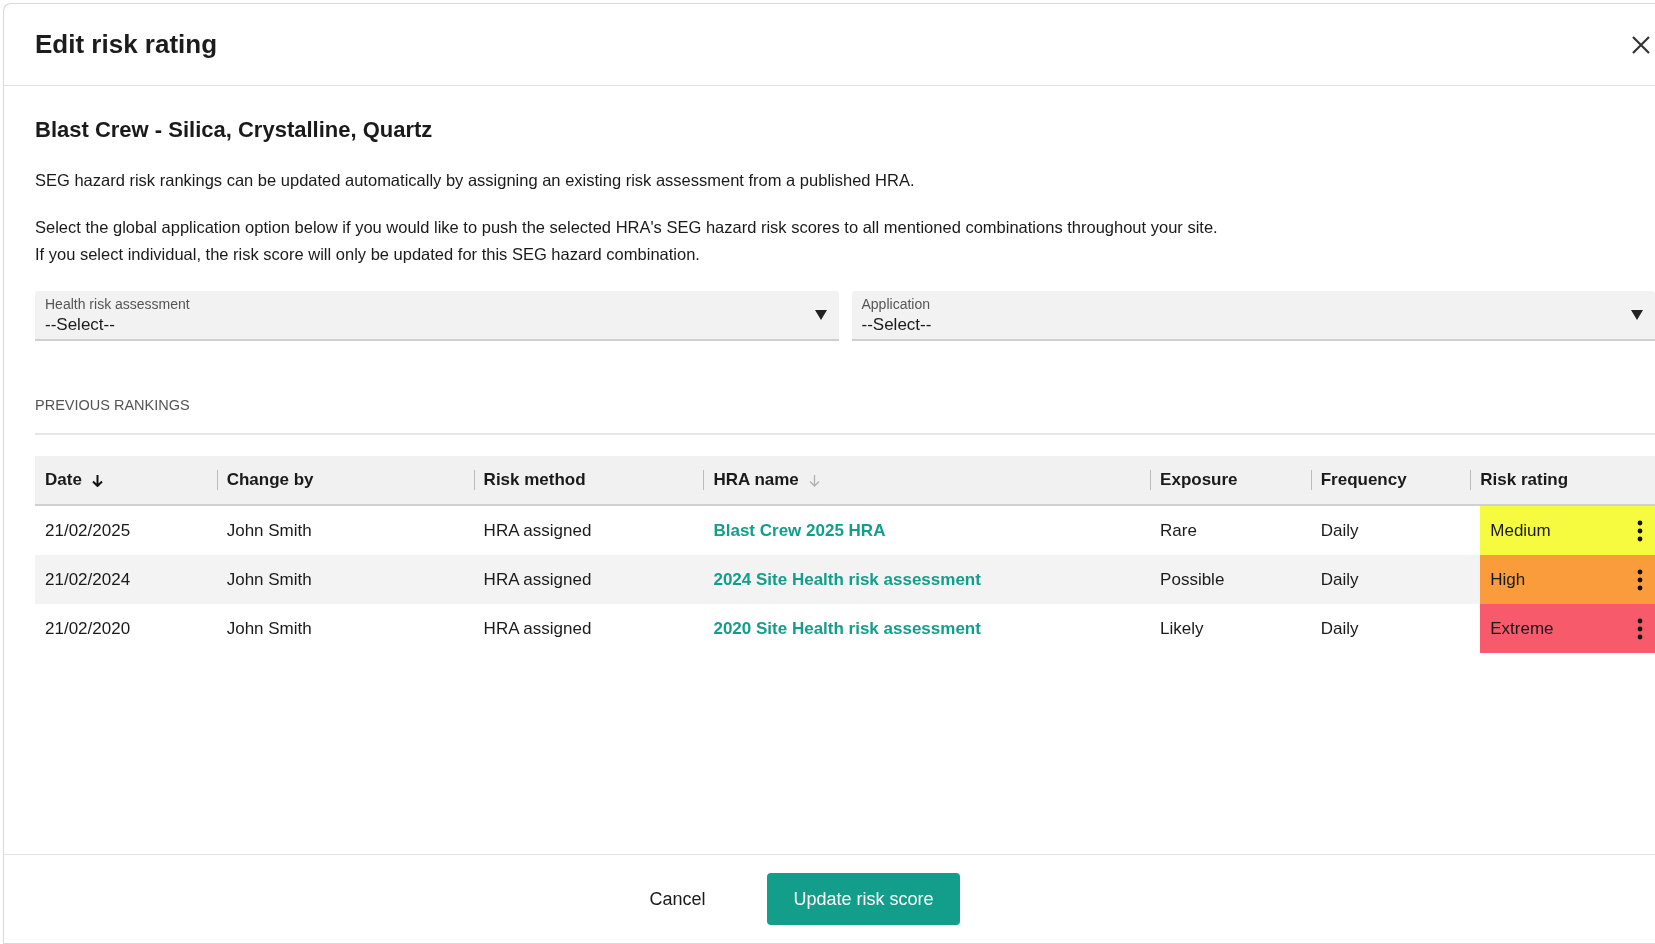 Image resolution: width=1655 pixels, height=944 pixels. What do you see at coordinates (88, 628) in the screenshot?
I see `table-cell: 21/02/2020` at bounding box center [88, 628].